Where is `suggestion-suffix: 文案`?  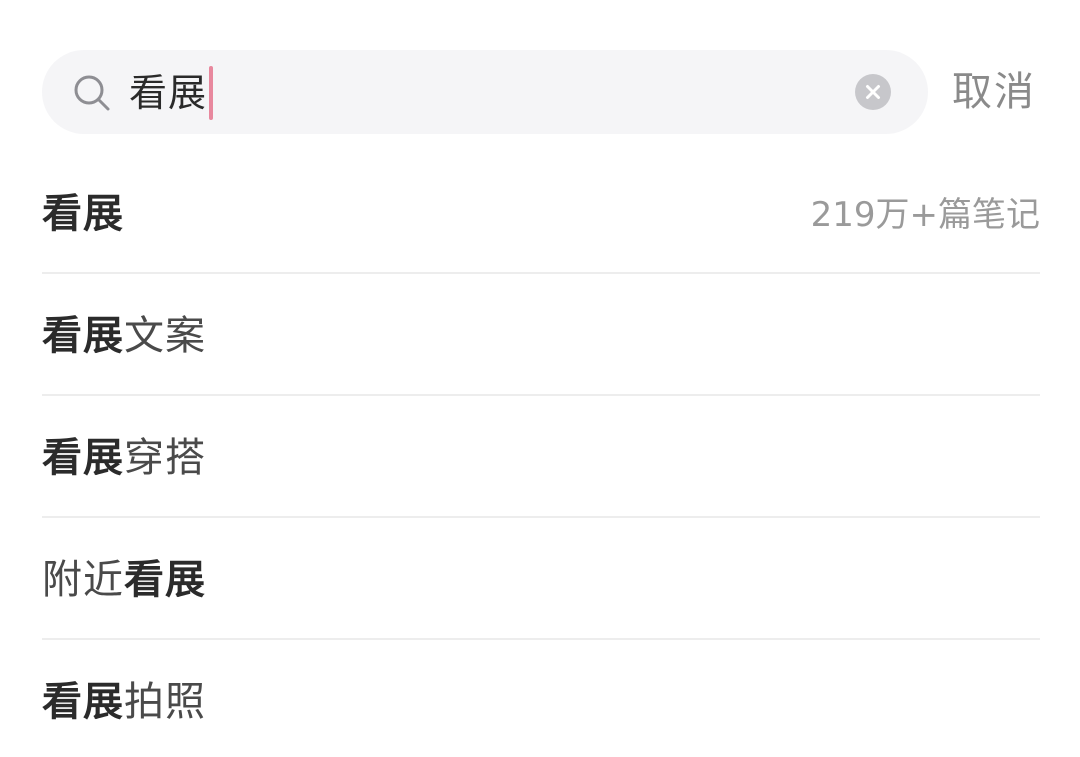
suggestion-suffix: 文案 is located at coordinates (165, 336).